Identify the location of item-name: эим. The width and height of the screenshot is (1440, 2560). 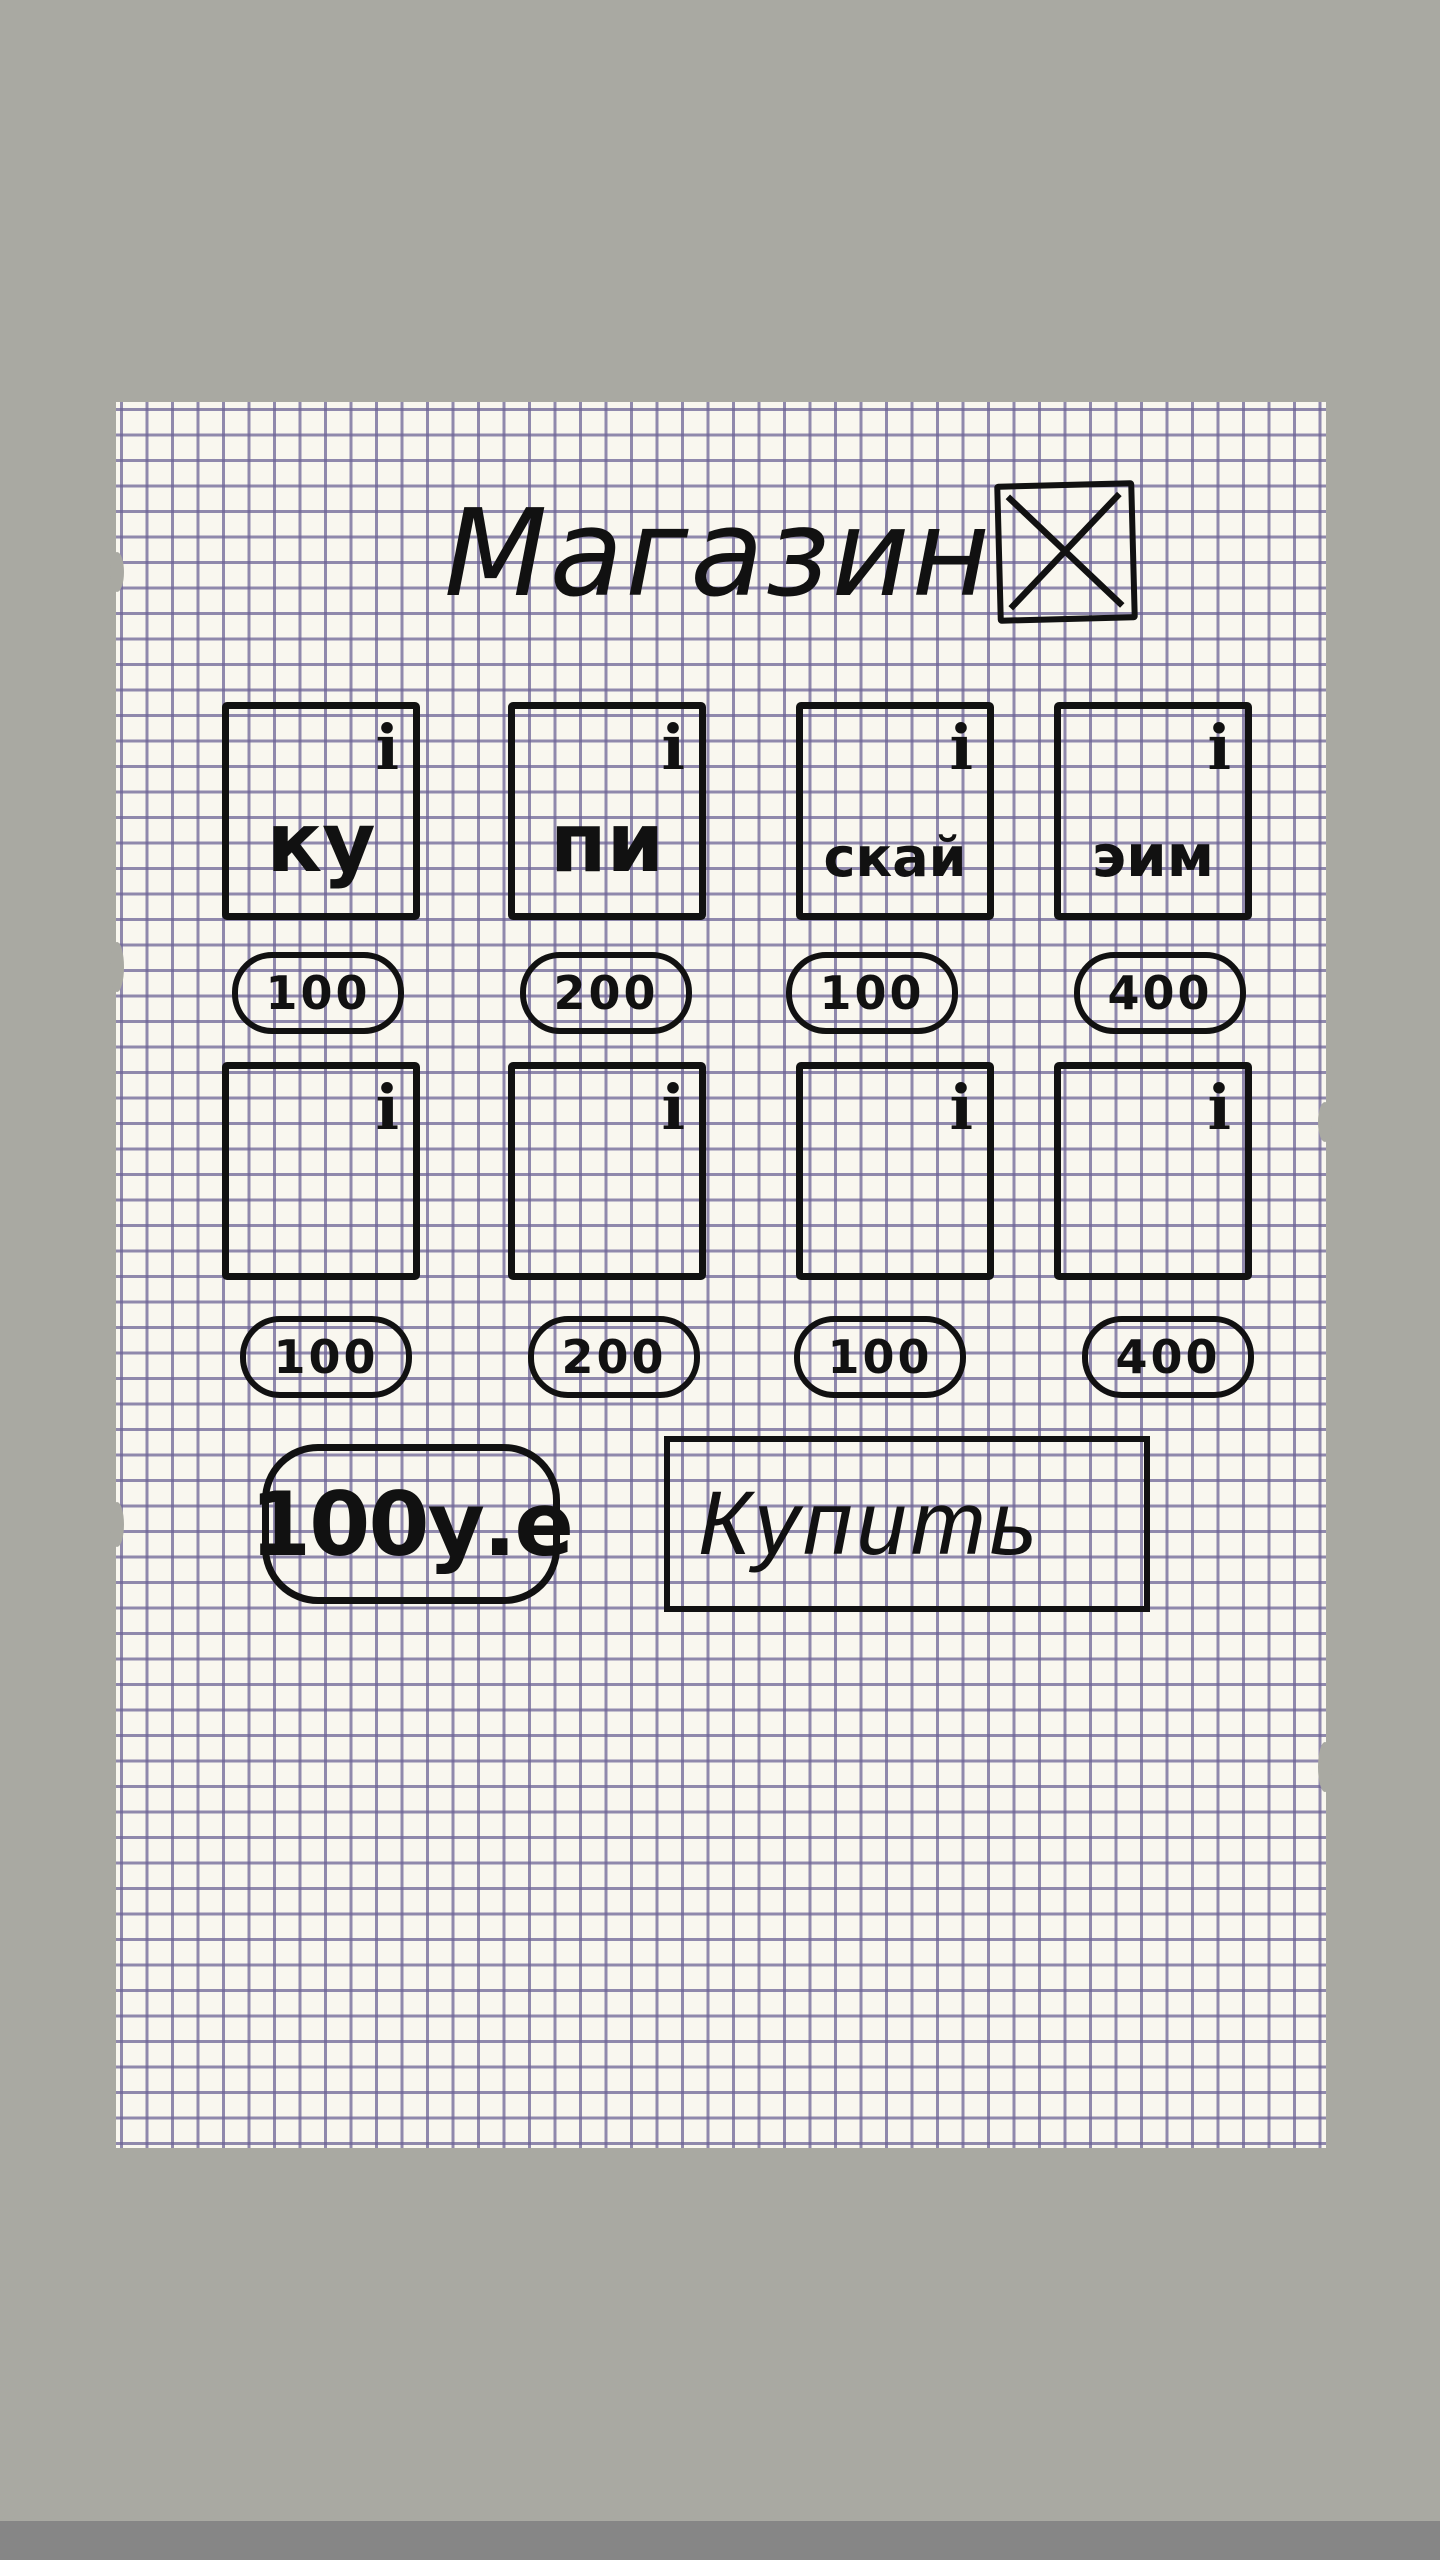
(1153, 856).